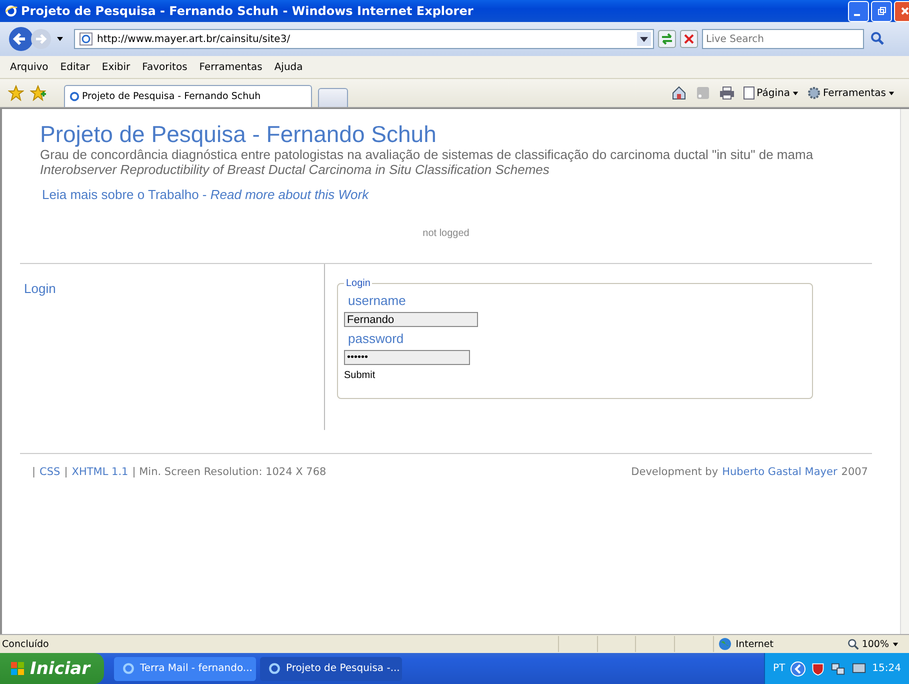 The width and height of the screenshot is (909, 684). What do you see at coordinates (40, 288) in the screenshot?
I see `login-link: Login` at bounding box center [40, 288].